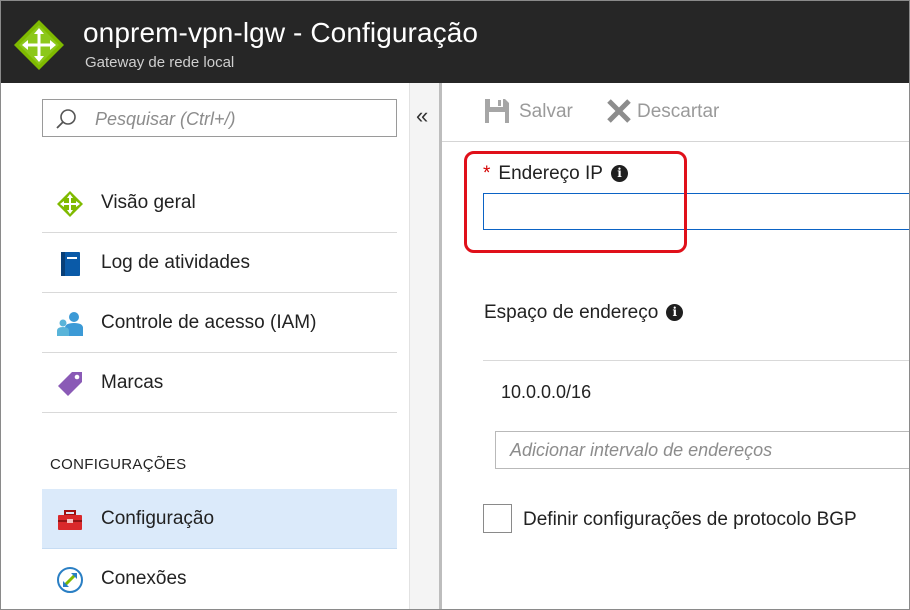 This screenshot has width=910, height=610. I want to click on page-title: onprem-vpn-lgw - Configuração, so click(281, 32).